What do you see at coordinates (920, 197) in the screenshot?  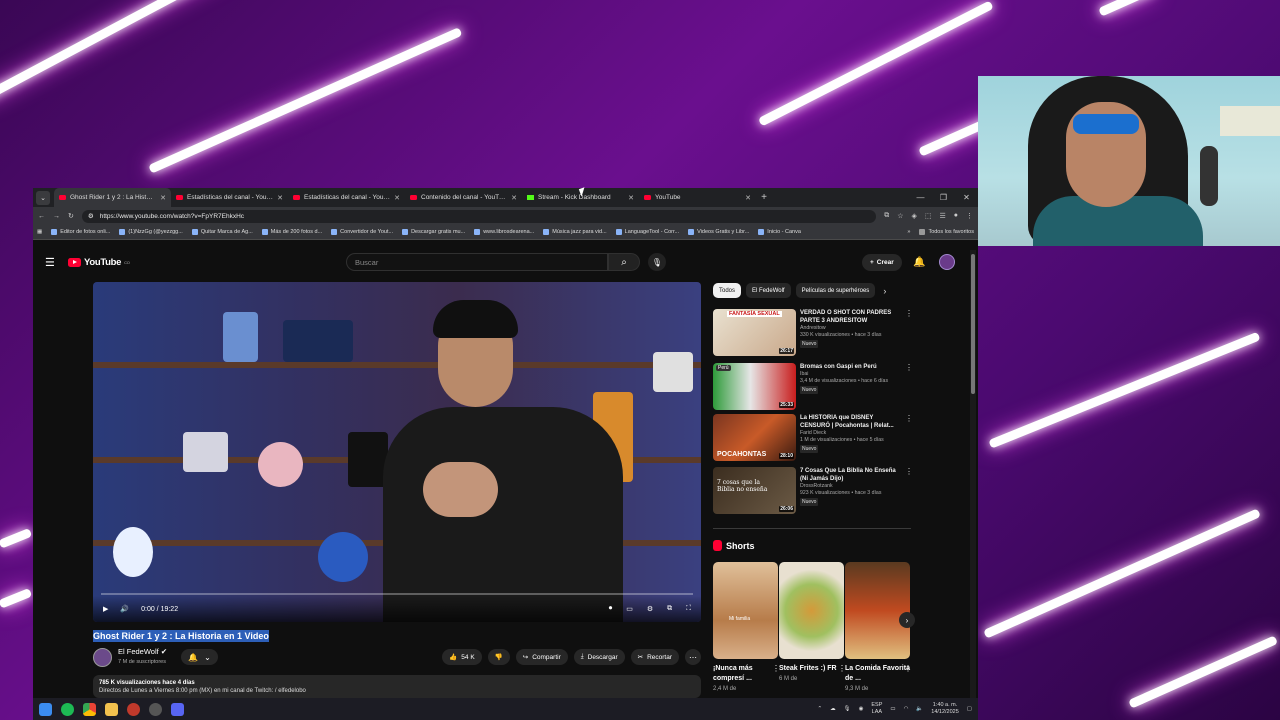 I see `minimize-icon: —` at bounding box center [920, 197].